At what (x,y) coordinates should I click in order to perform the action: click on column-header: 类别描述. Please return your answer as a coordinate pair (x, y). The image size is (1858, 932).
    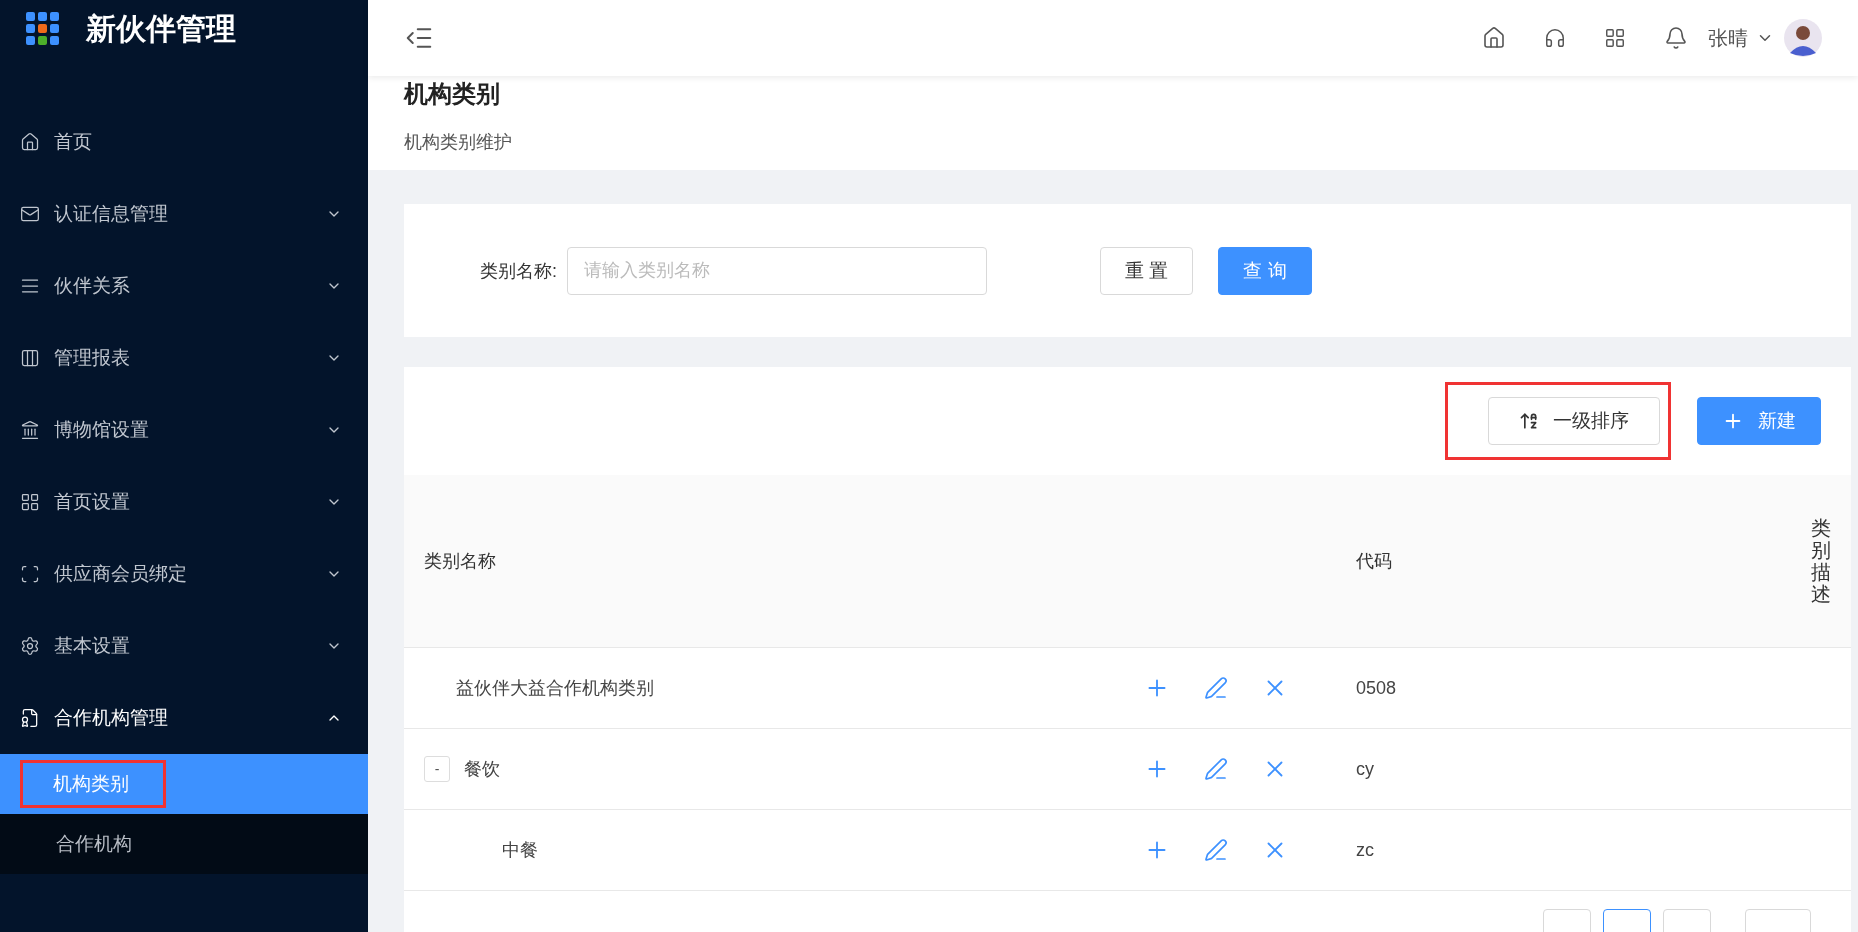
    Looking at the image, I should click on (1821, 561).